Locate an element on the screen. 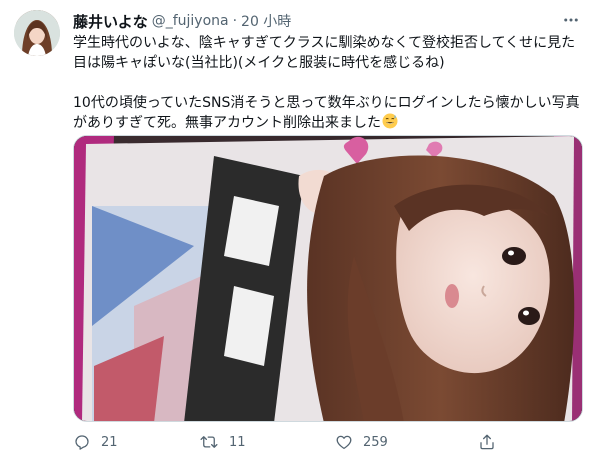 The image size is (597, 463). tweet-text-line: 学生時代のいよな、陰キャすぎてクラスに馴染めなくて登校拒否してくせに見た is located at coordinates (324, 43).